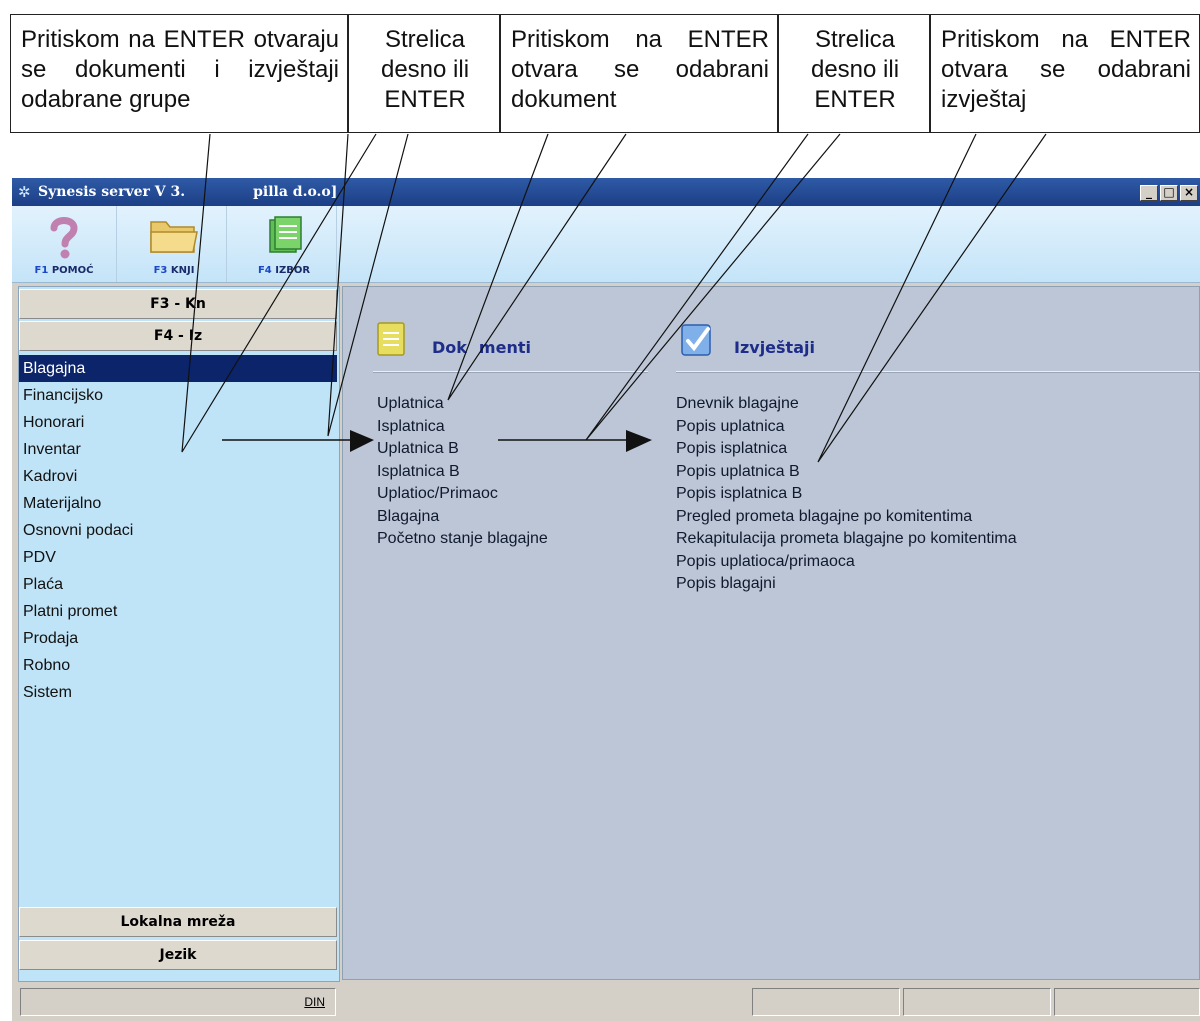 This screenshot has width=1200, height=1021. I want to click on document-item-uplatnica: Uplatnica, so click(462, 404).